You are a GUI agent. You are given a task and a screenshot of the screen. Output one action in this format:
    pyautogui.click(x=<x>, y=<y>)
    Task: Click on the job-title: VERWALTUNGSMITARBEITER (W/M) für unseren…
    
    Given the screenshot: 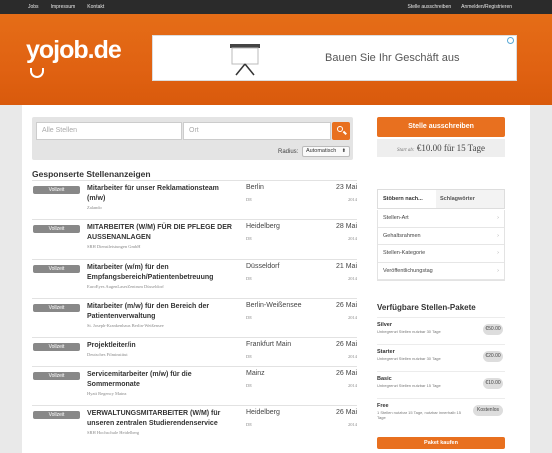 What is the action you would take?
    pyautogui.click(x=162, y=419)
    